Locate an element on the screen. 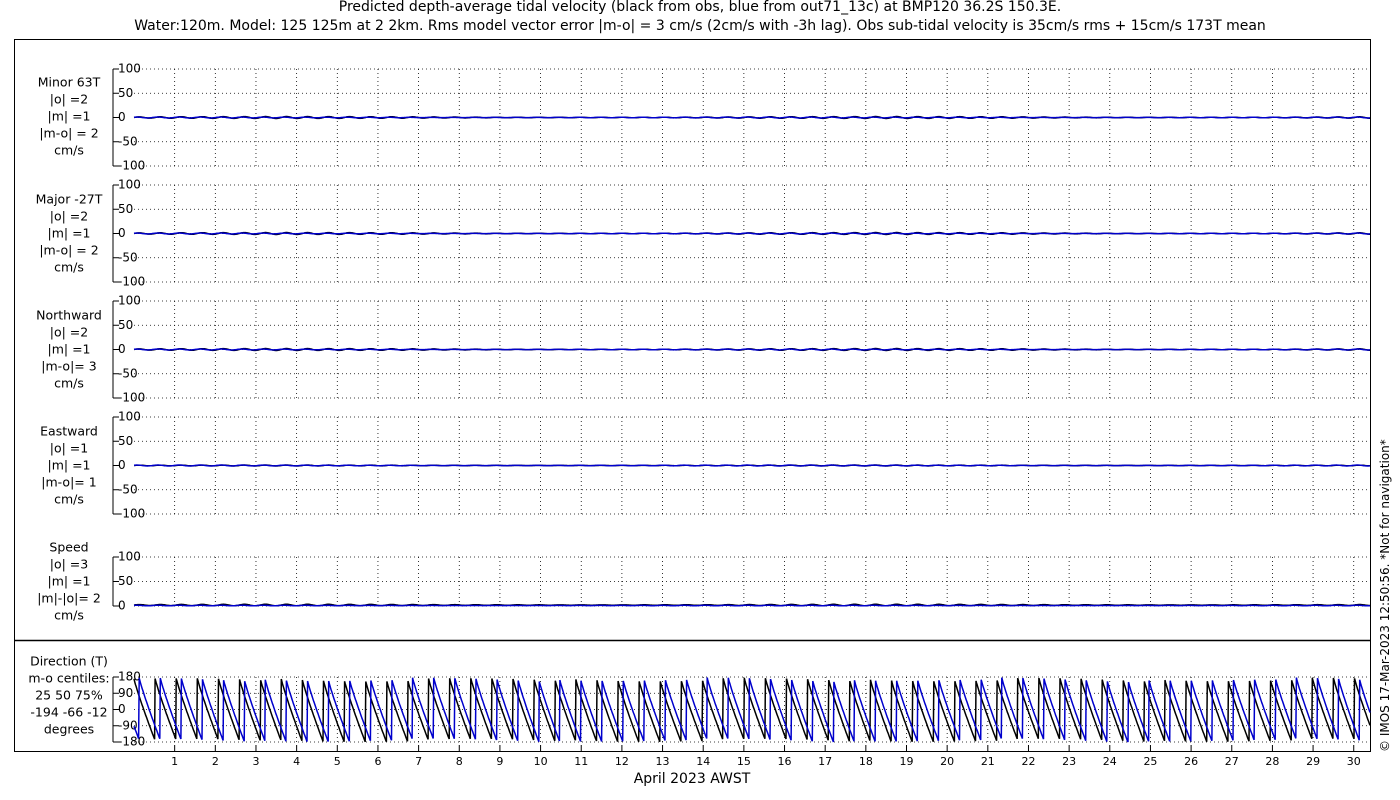  x-tick-label: 1 is located at coordinates (174, 761).